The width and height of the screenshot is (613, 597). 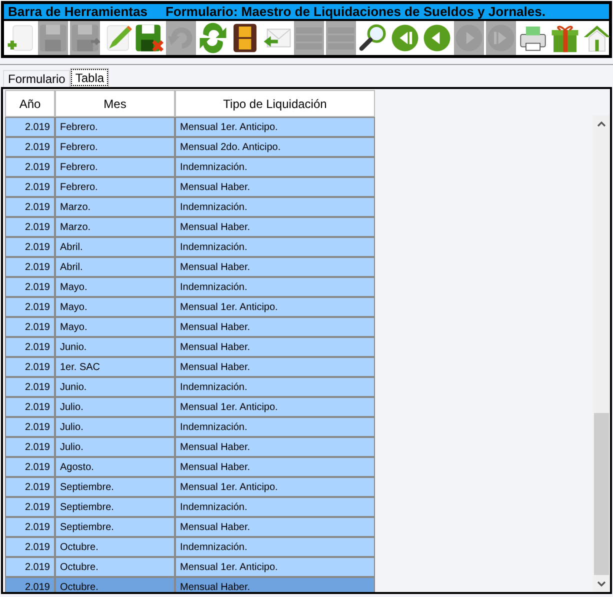 I want to click on column-header: Tipo de Liquidación, so click(x=275, y=103).